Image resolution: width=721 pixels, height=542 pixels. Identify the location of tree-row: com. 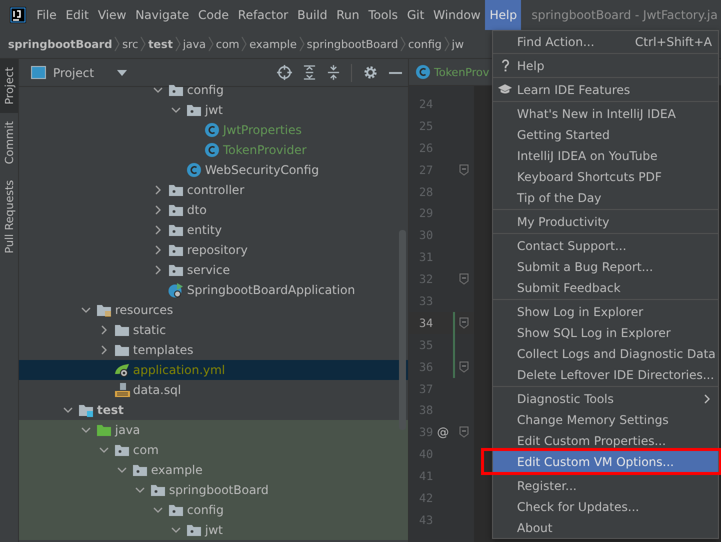
(213, 450).